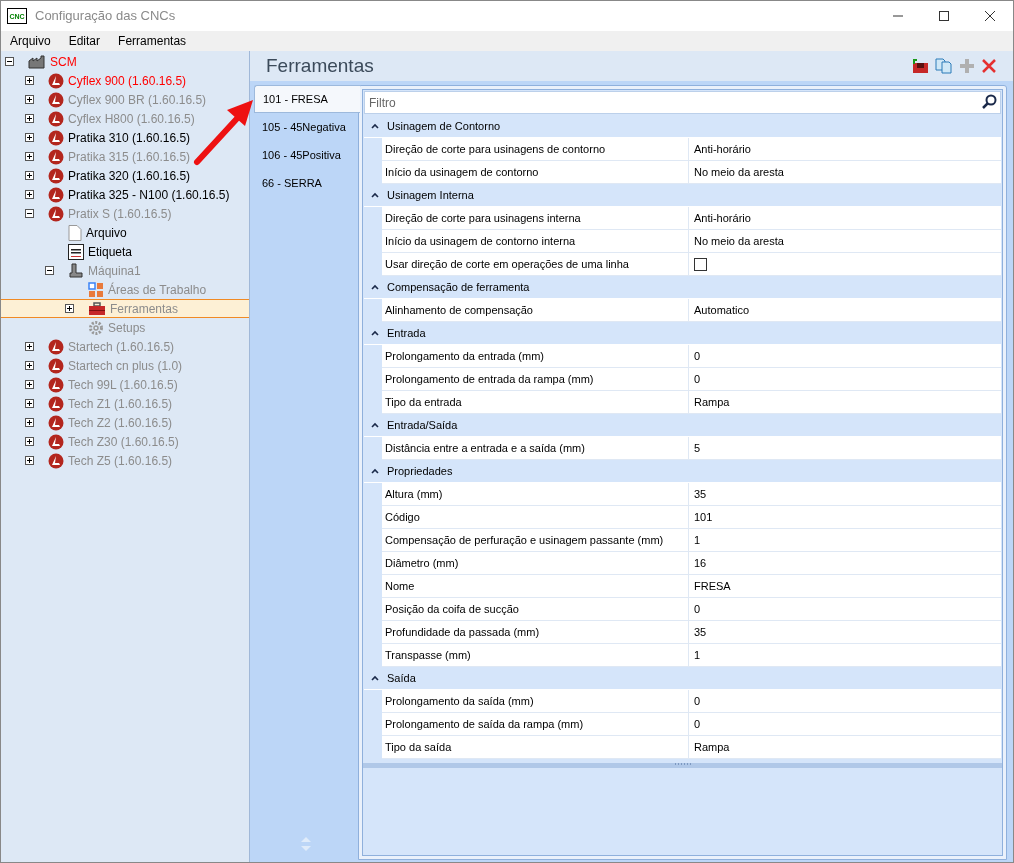 The width and height of the screenshot is (1014, 863). Describe the element at coordinates (700, 264) in the screenshot. I see `checkbox` at that location.